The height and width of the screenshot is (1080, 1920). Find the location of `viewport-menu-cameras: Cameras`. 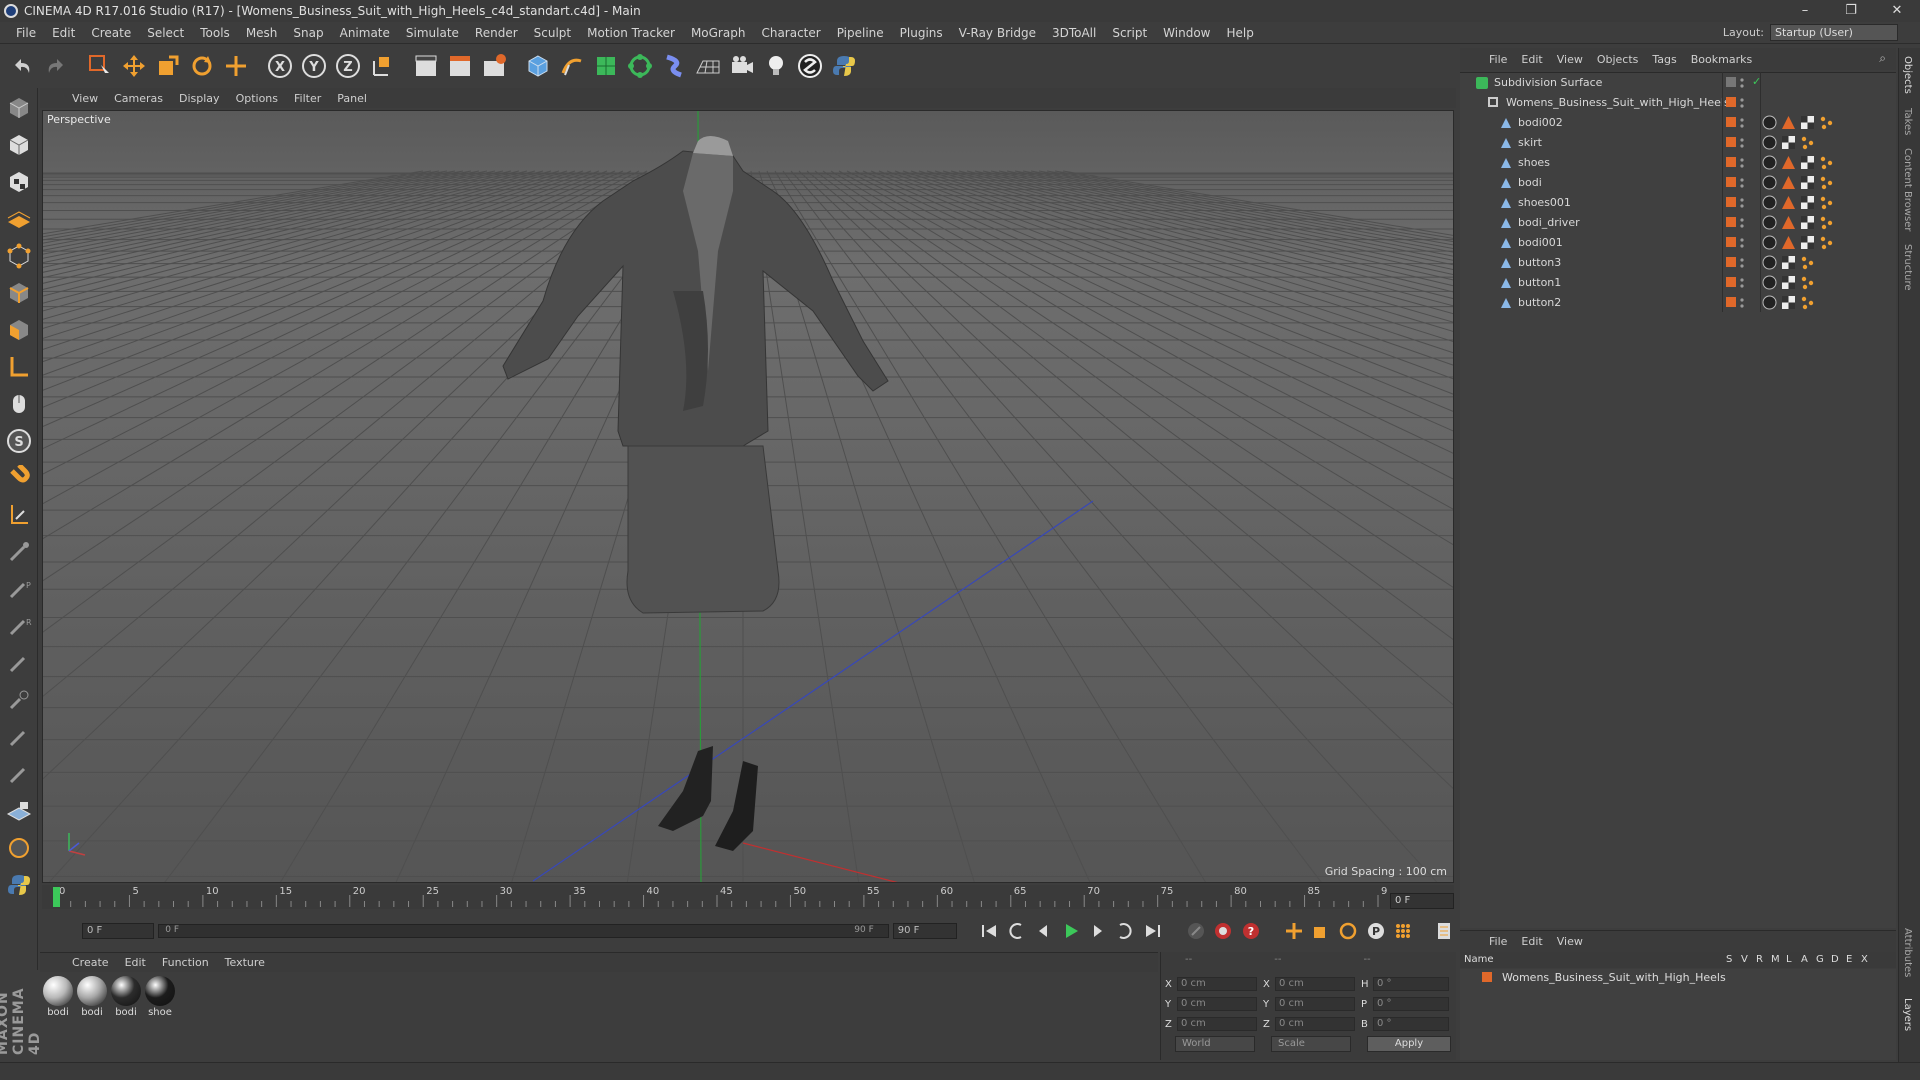

viewport-menu-cameras: Cameras is located at coordinates (138, 98).